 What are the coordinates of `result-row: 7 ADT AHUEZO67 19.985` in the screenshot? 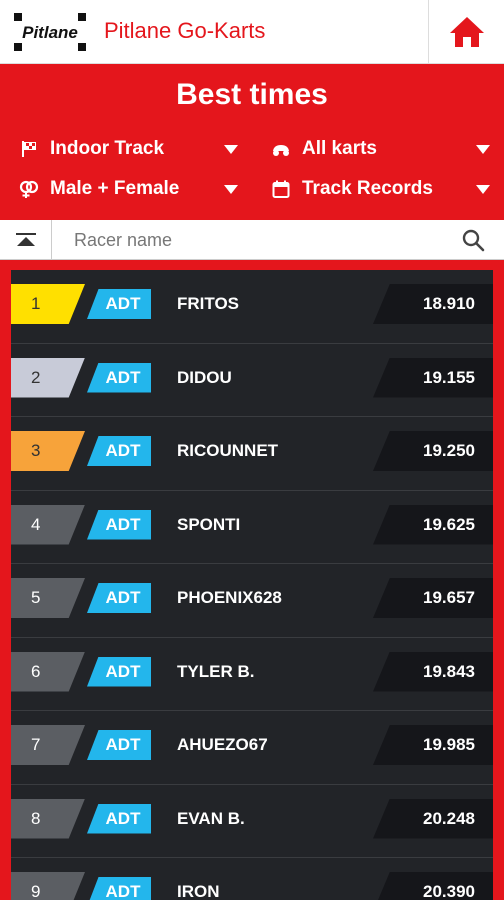 It's located at (252, 748).